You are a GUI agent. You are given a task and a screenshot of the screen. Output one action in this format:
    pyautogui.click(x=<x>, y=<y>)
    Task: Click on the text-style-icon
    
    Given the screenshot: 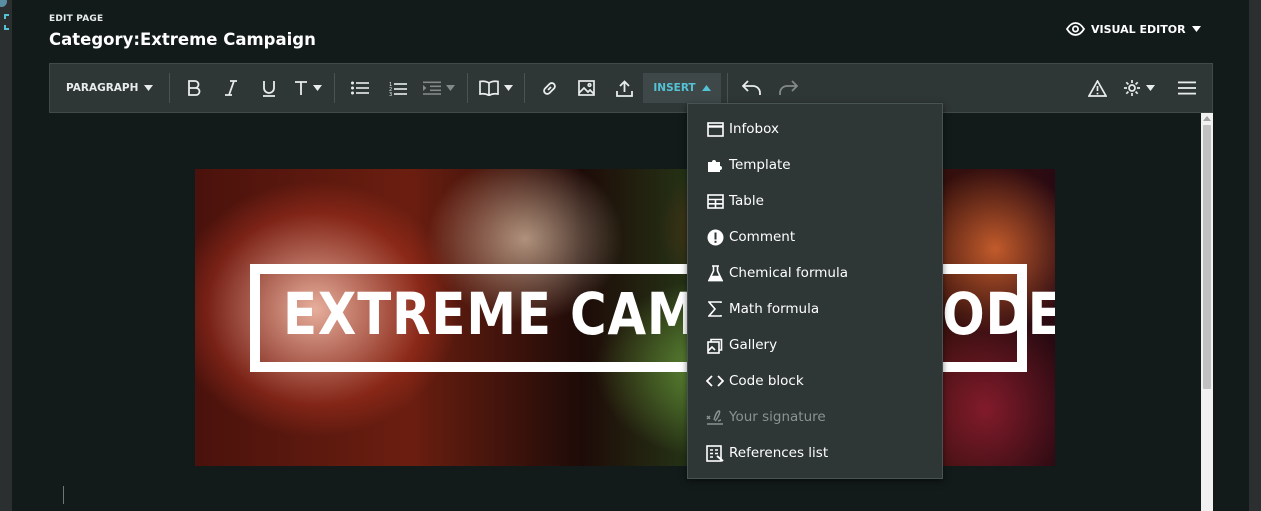 What is the action you would take?
    pyautogui.click(x=301, y=88)
    